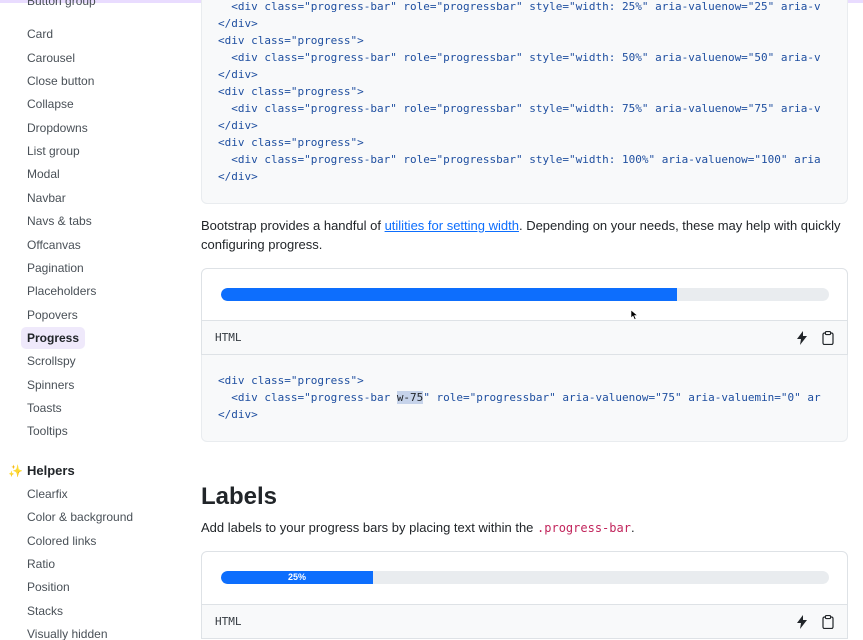 This screenshot has height=640, width=863. I want to click on code-line: <div class="progress-bar, so click(307, 397).